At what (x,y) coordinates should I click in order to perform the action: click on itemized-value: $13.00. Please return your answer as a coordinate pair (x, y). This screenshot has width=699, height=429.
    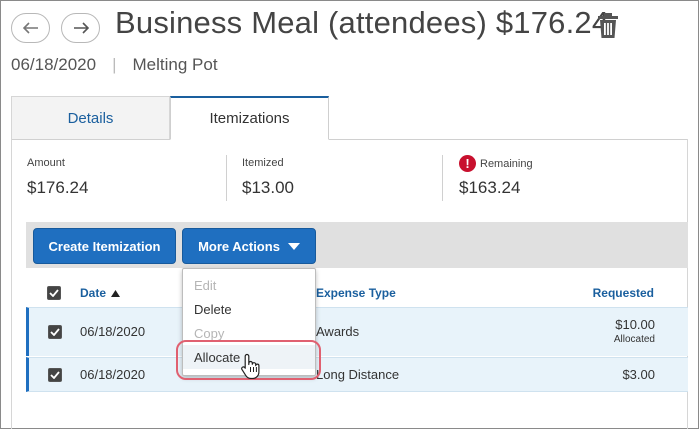
    Looking at the image, I should click on (268, 187).